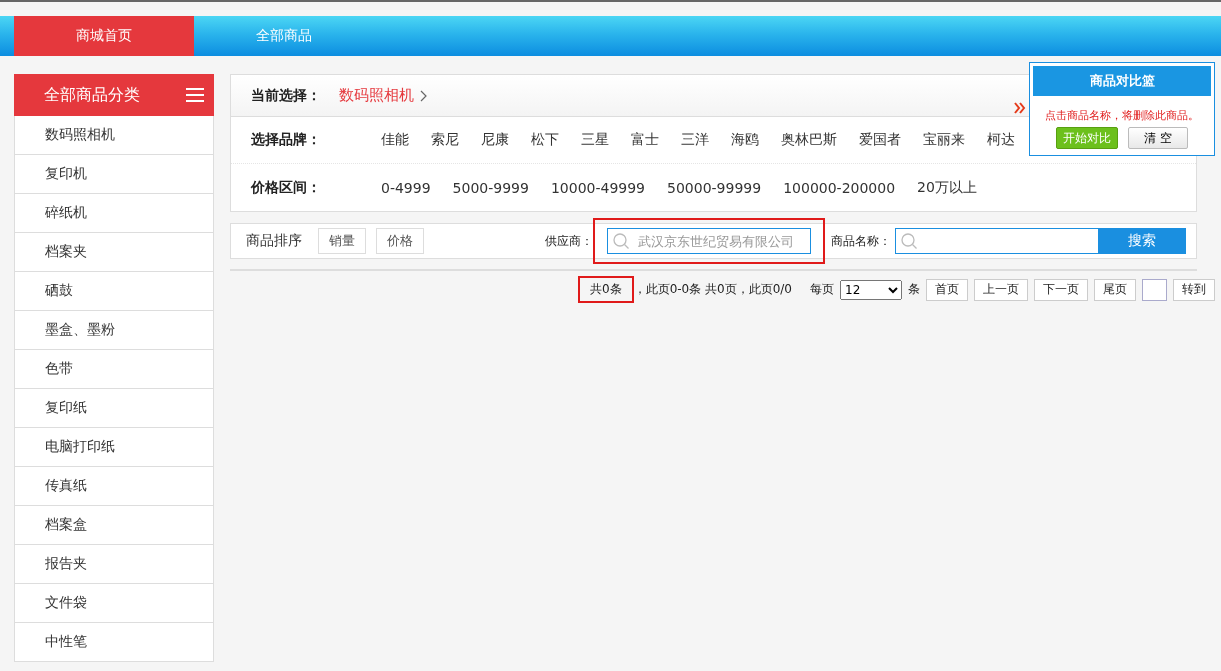  What do you see at coordinates (1122, 115) in the screenshot?
I see `compare-hint: 点击商品名称，将删除此商品。` at bounding box center [1122, 115].